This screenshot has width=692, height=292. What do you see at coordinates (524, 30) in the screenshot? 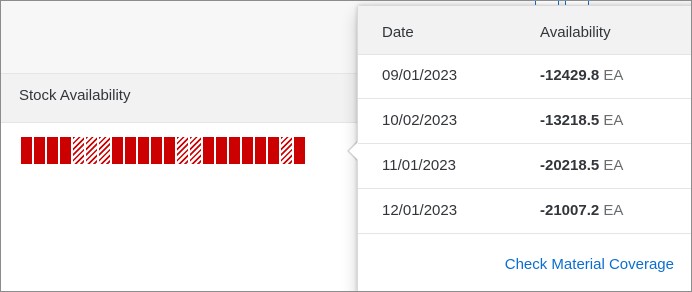
I see `popover-table-header: Date Availability` at bounding box center [524, 30].